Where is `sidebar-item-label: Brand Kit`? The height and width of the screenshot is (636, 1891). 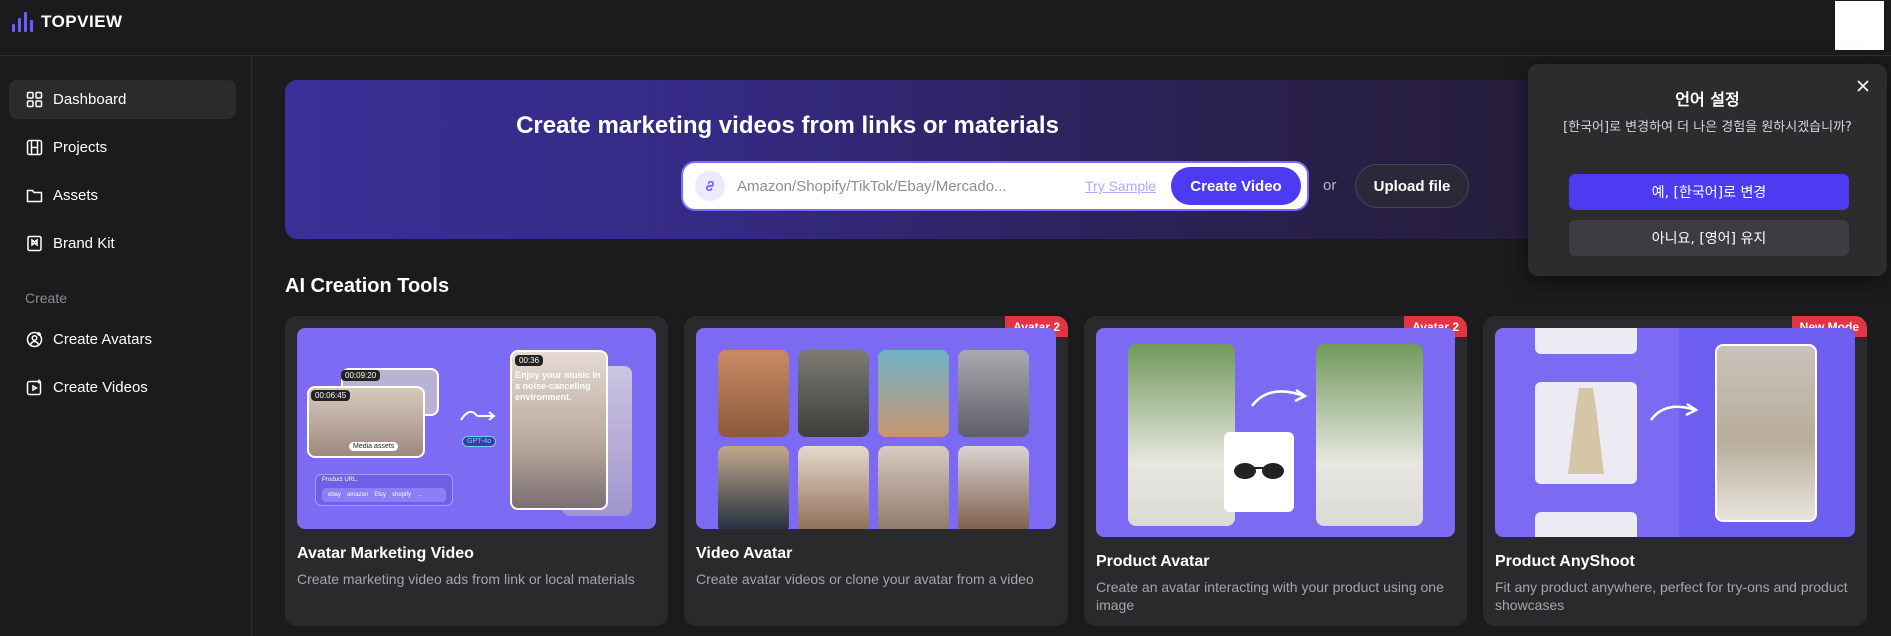 sidebar-item-label: Brand Kit is located at coordinates (84, 243).